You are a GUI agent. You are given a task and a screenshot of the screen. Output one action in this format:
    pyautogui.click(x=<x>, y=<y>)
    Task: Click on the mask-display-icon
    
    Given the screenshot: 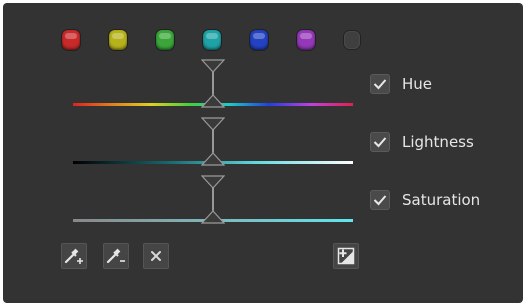 What is the action you would take?
    pyautogui.click(x=346, y=256)
    